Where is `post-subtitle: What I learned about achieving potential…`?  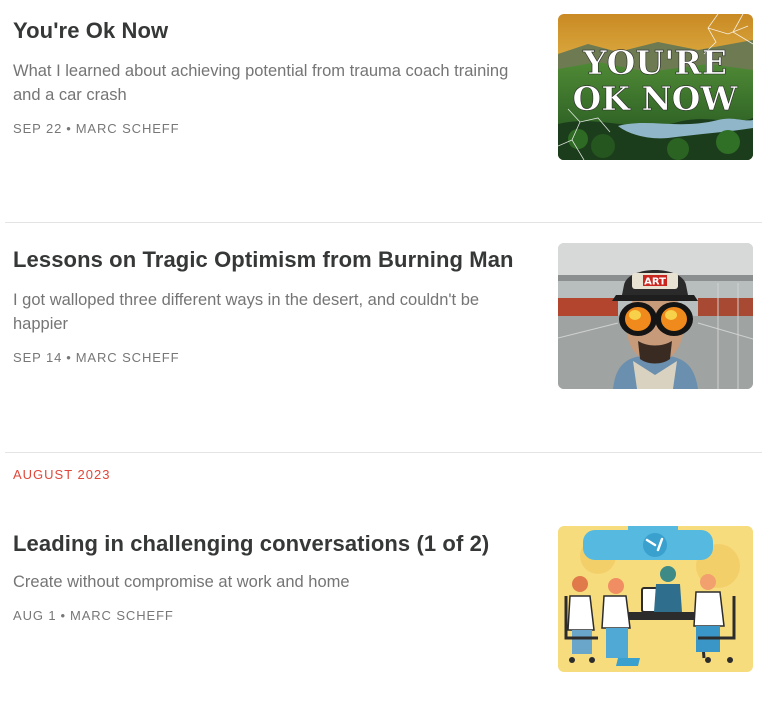 post-subtitle: What I learned about achieving potential… is located at coordinates (261, 83).